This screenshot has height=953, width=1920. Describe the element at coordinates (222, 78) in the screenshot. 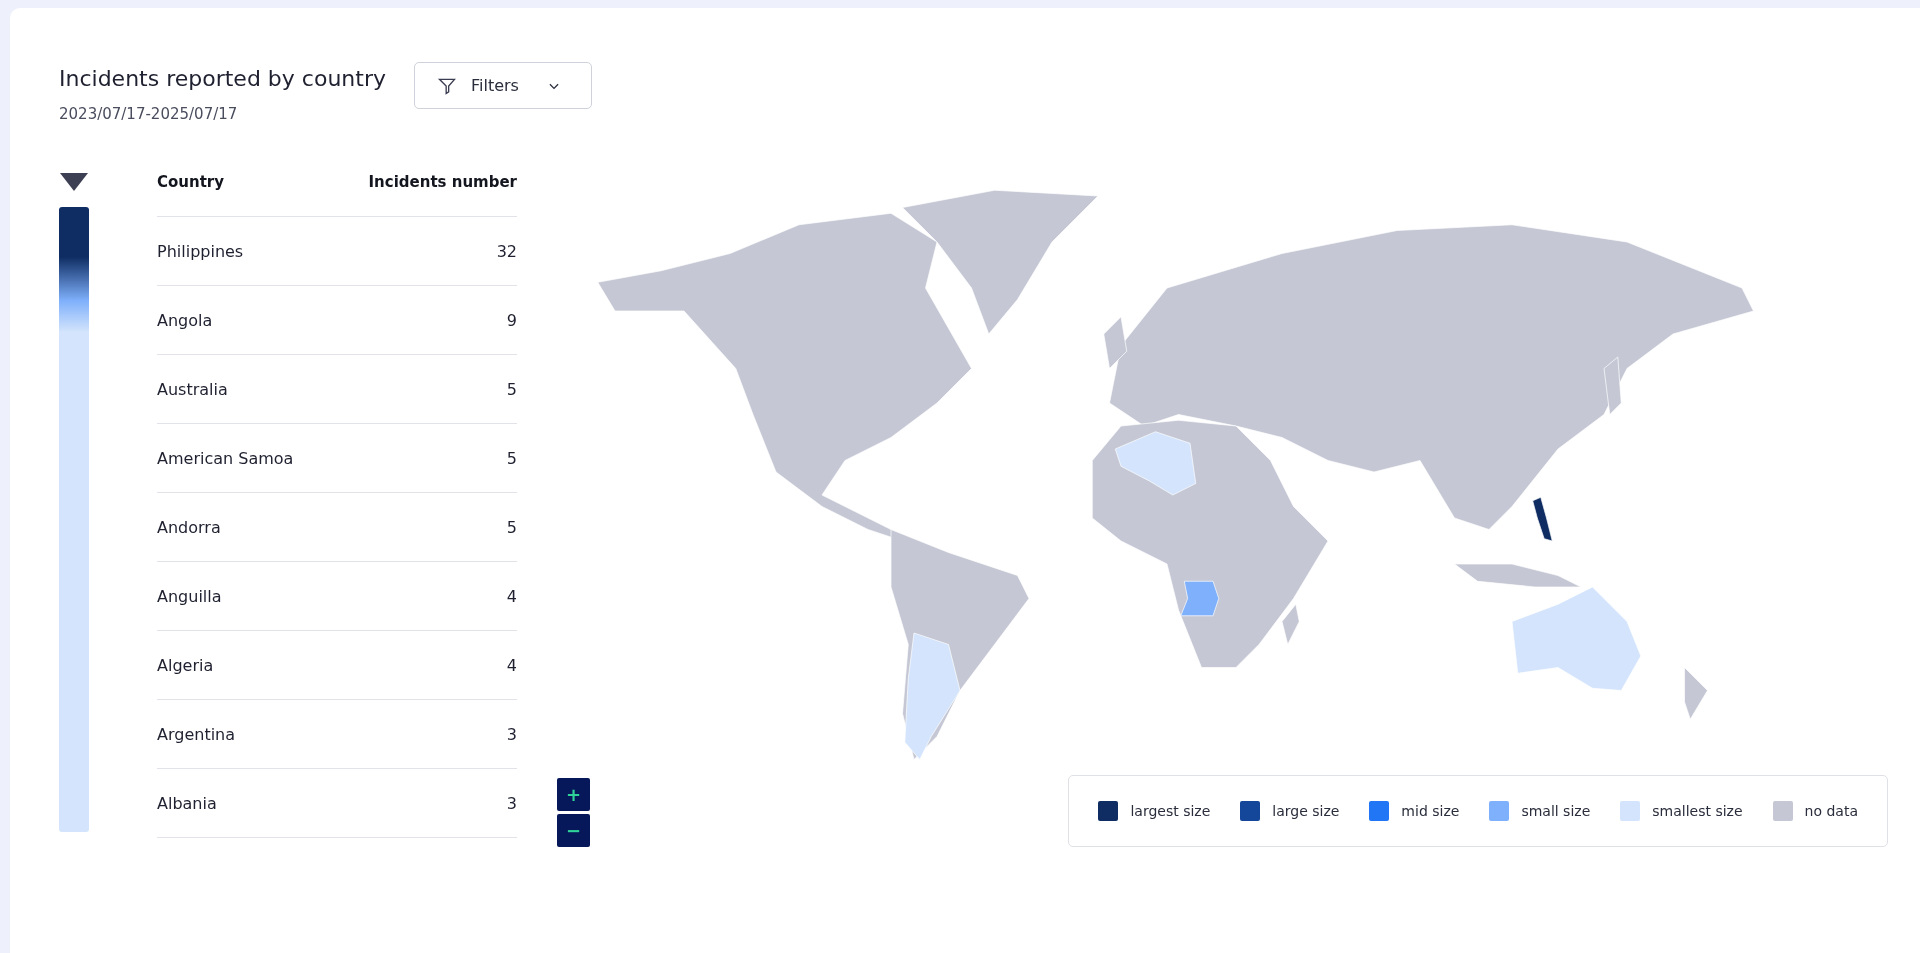

I see `chart-title: Incidents reported by country` at that location.